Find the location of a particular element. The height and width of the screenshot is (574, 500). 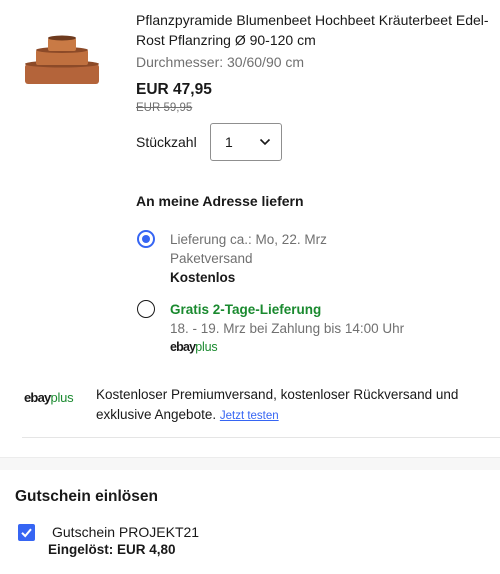

quantity-value: 1 is located at coordinates (229, 142).